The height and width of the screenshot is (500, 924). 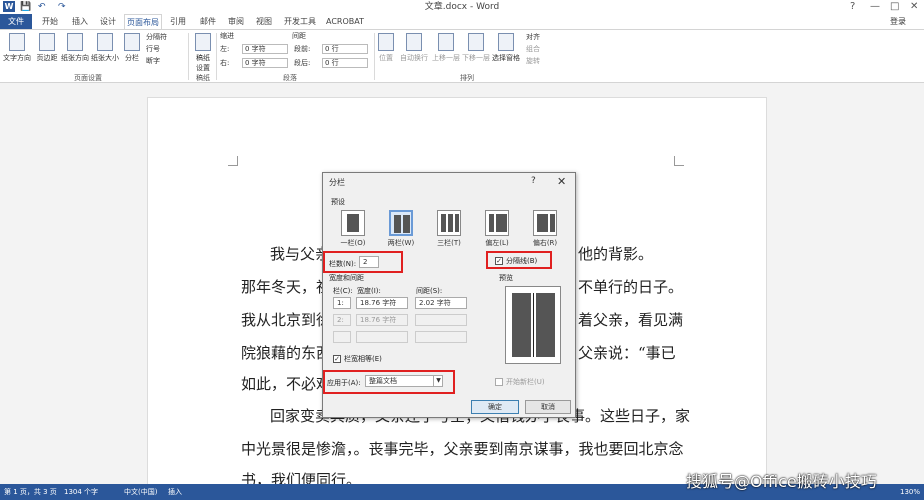 I want to click on presets-label: 预设, so click(x=338, y=202).